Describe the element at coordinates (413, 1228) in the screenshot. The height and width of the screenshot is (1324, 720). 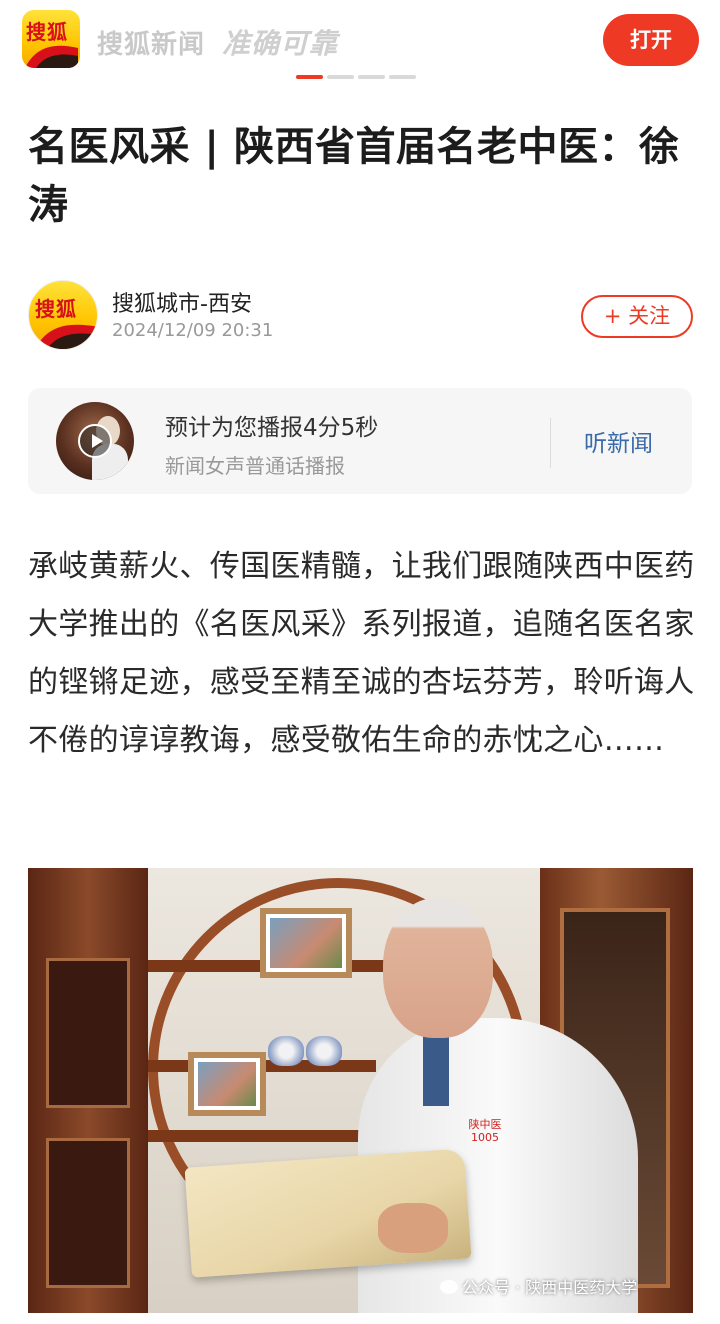
I see `photo-hand` at that location.